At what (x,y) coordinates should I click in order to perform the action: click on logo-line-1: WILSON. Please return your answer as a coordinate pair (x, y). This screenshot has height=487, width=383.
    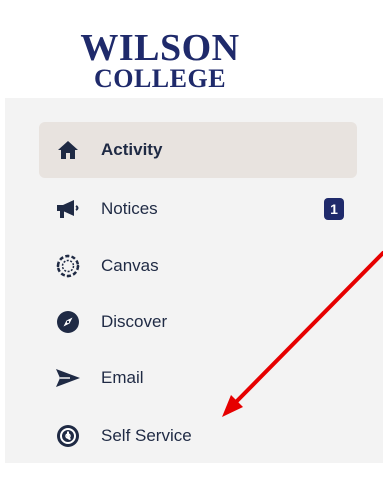
    Looking at the image, I should click on (160, 48).